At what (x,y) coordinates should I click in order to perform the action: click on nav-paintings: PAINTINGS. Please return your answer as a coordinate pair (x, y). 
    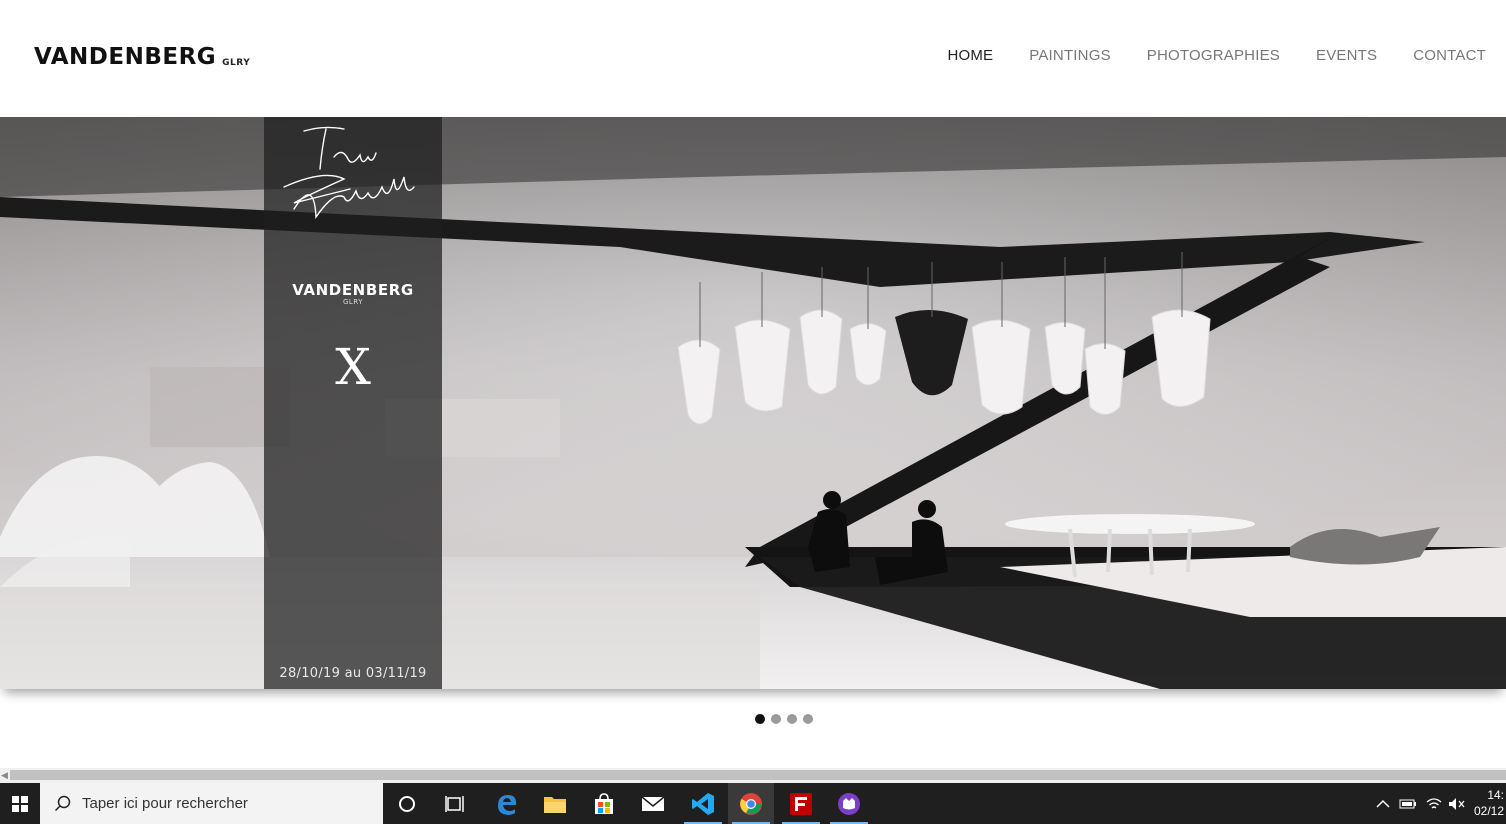
    Looking at the image, I should click on (1070, 55).